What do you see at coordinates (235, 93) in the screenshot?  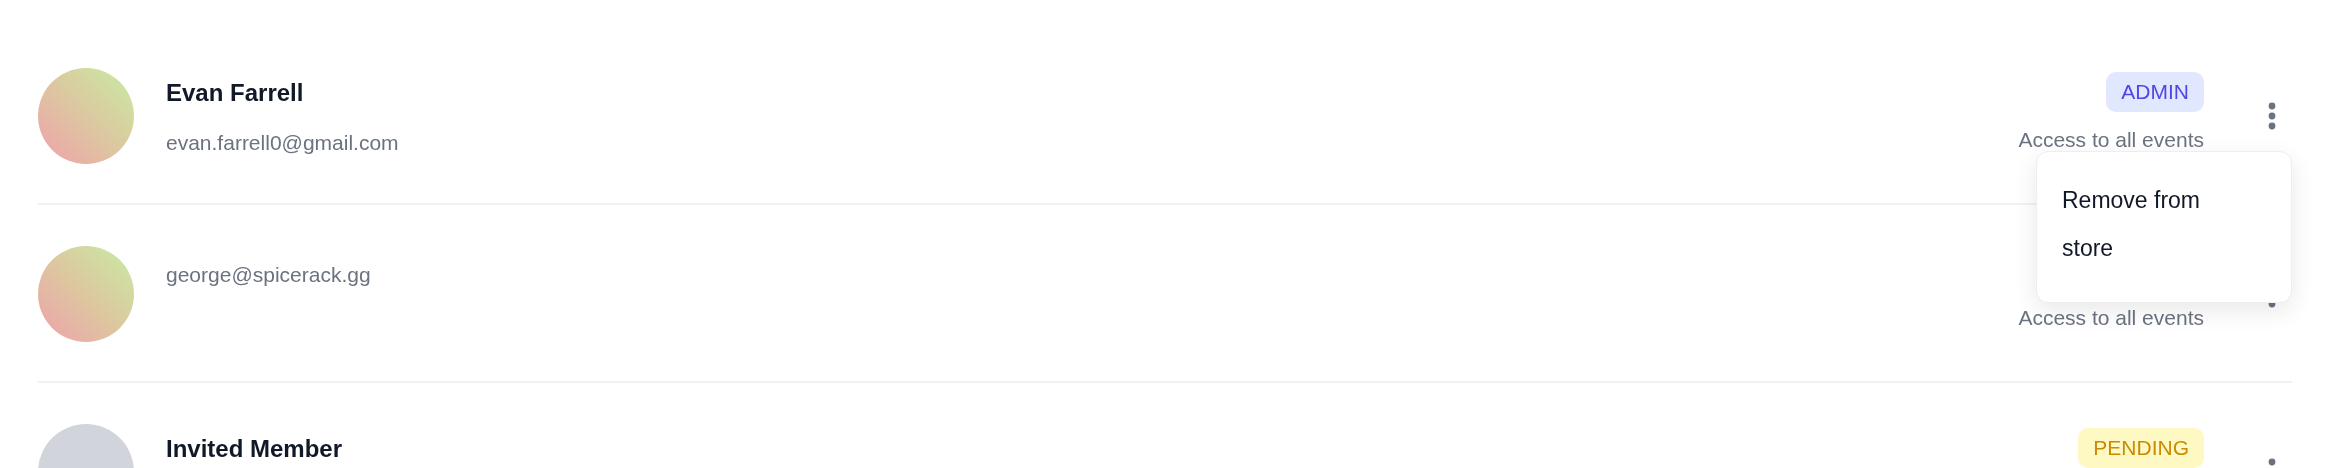 I see `member-name: Evan Farrell` at bounding box center [235, 93].